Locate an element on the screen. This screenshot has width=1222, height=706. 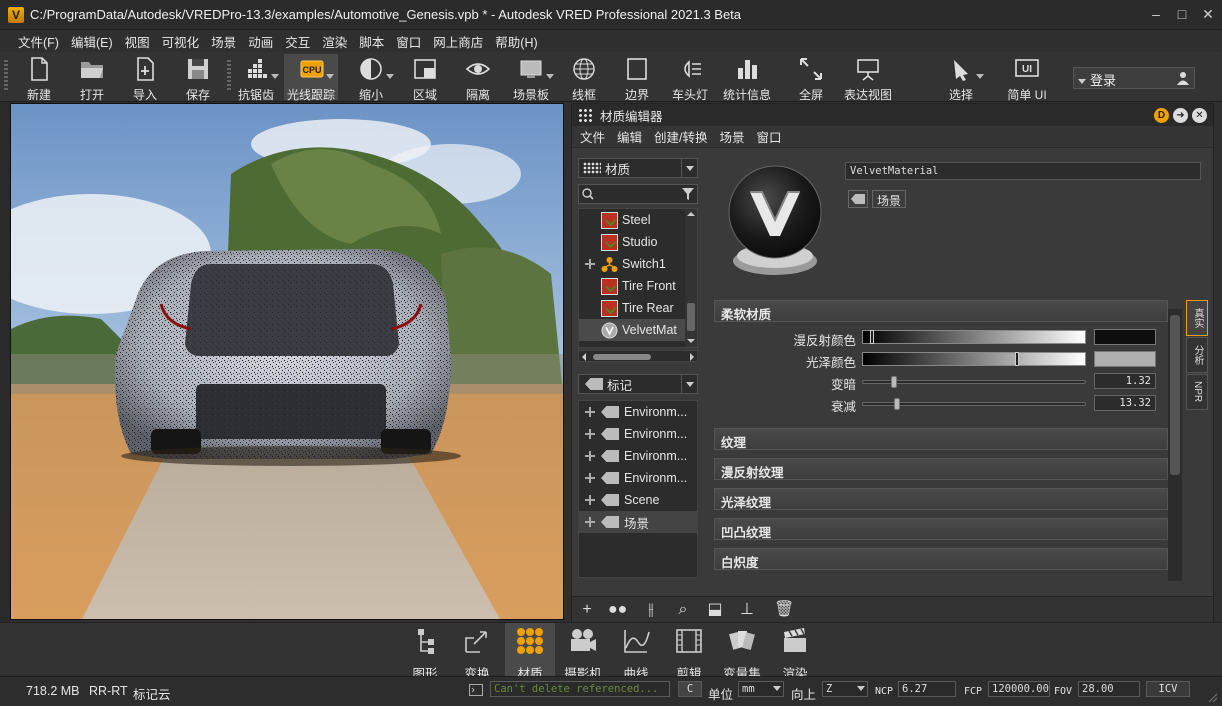
glossy-color-swatch is located at coordinates (1125, 359).